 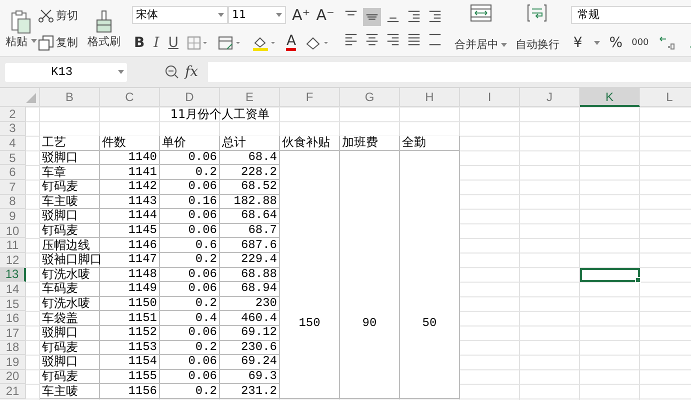 I want to click on row-header: 2, so click(x=13, y=114).